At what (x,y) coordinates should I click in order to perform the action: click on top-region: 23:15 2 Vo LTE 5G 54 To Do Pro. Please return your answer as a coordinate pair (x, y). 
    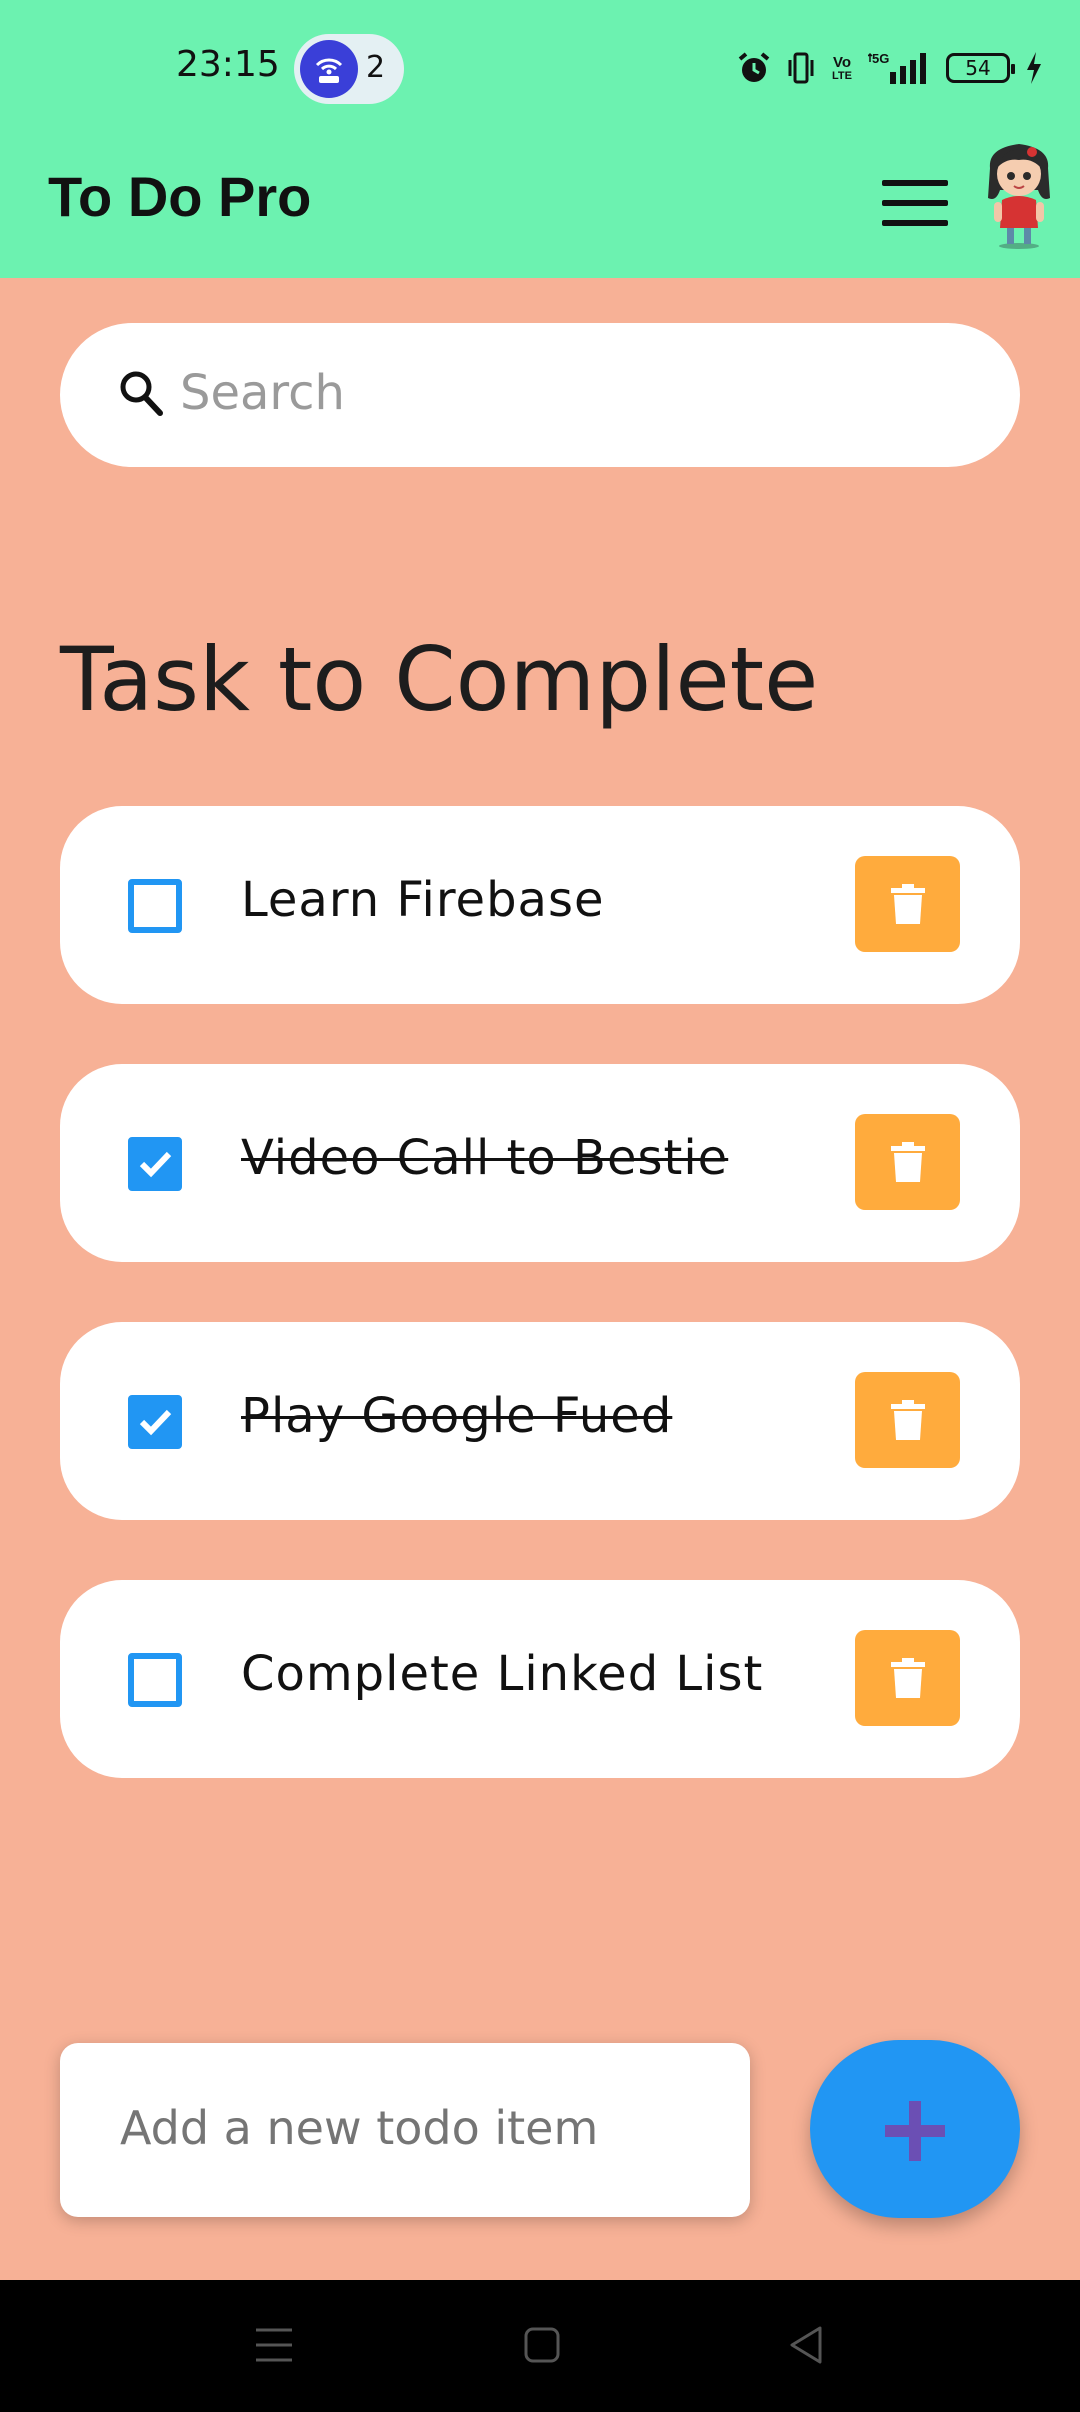
    Looking at the image, I should click on (540, 139).